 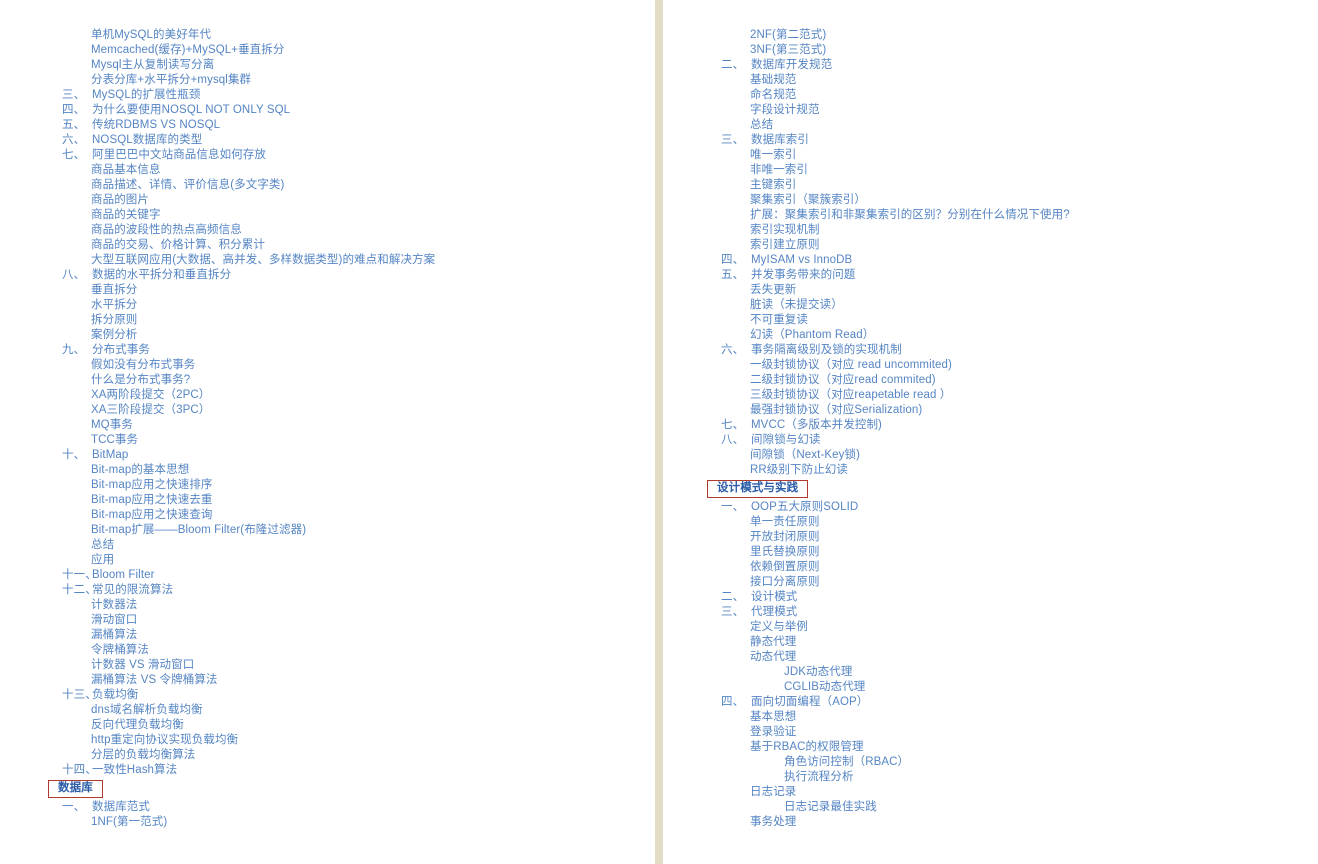 What do you see at coordinates (1012, 687) in the screenshot?
I see `toc-subsubitem: CGLIB动态代理` at bounding box center [1012, 687].